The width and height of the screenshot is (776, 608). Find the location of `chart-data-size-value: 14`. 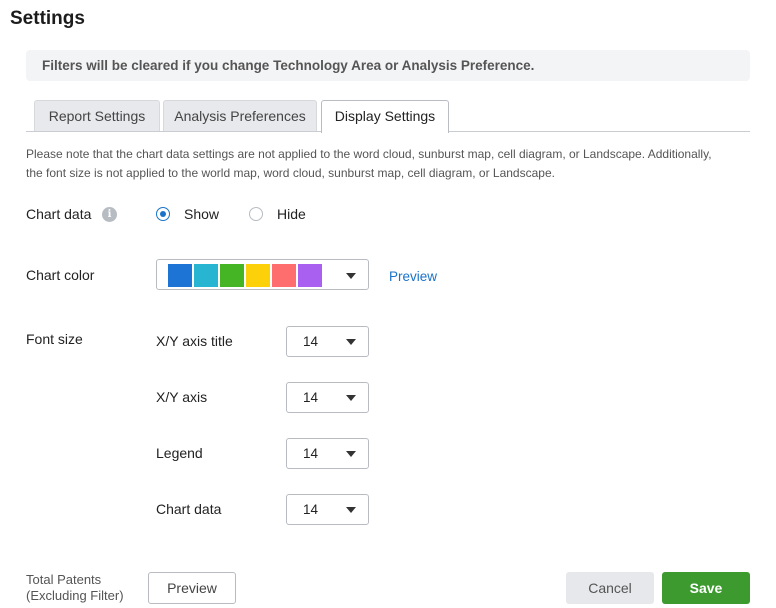

chart-data-size-value: 14 is located at coordinates (310, 509).